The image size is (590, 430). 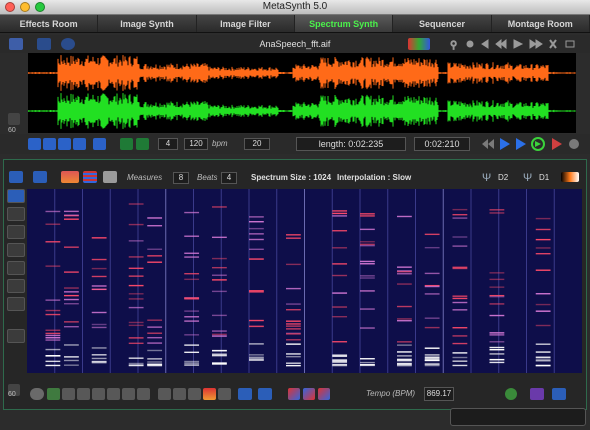 What do you see at coordinates (512, 44) in the screenshot?
I see `edit-tools: ⚲` at bounding box center [512, 44].